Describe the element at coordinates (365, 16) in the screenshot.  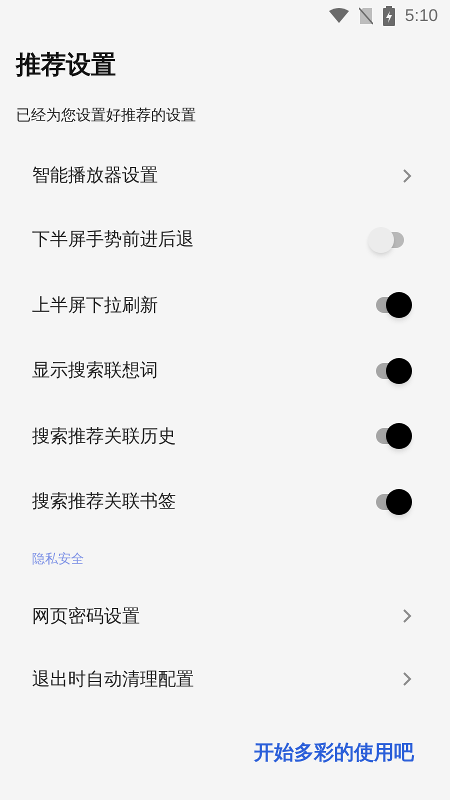
I see `no-sim-icon` at that location.